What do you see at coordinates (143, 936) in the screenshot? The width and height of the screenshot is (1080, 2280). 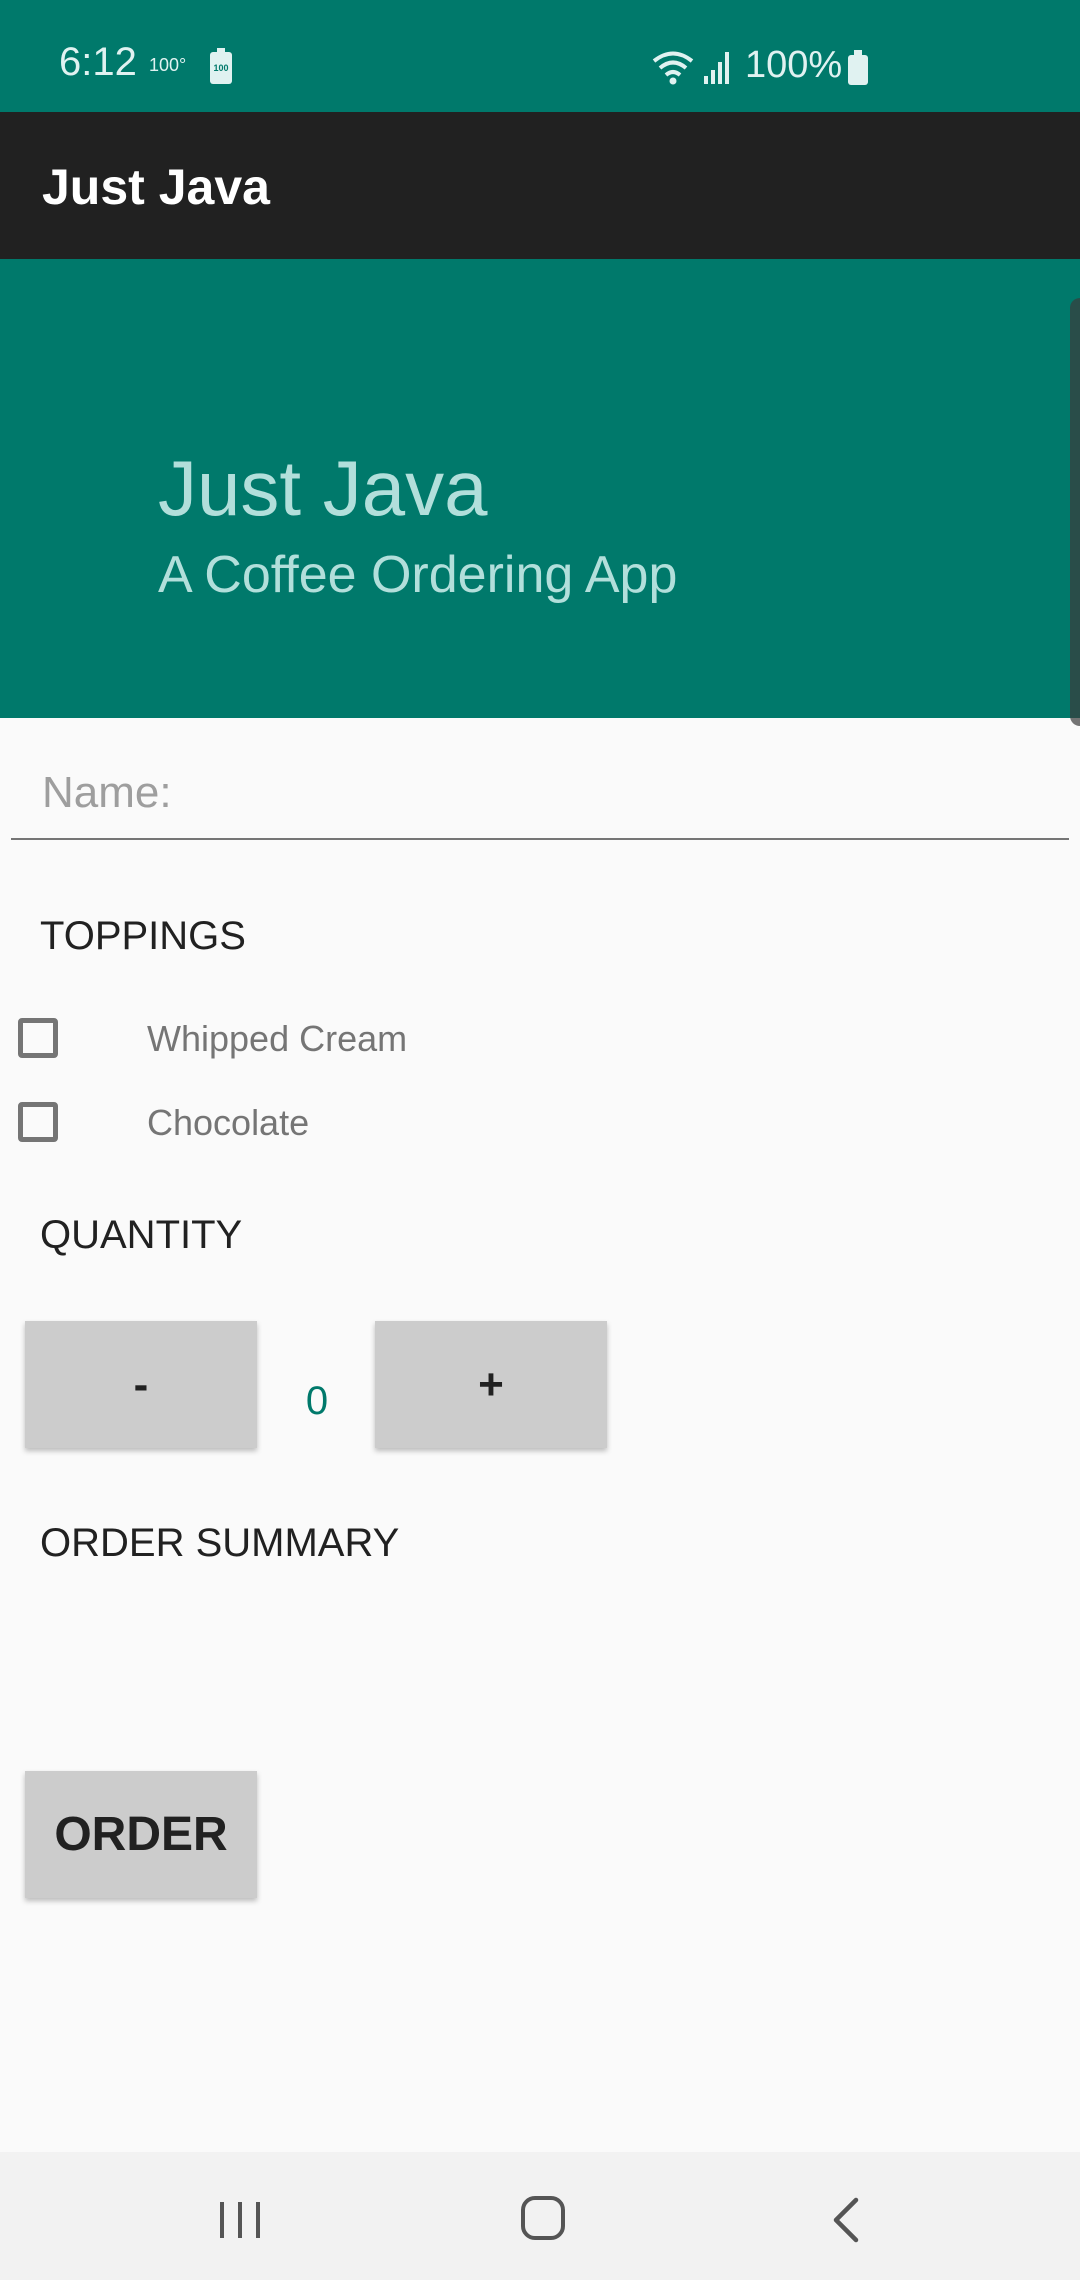 I see `toppings-label: TOPPINGS` at bounding box center [143, 936].